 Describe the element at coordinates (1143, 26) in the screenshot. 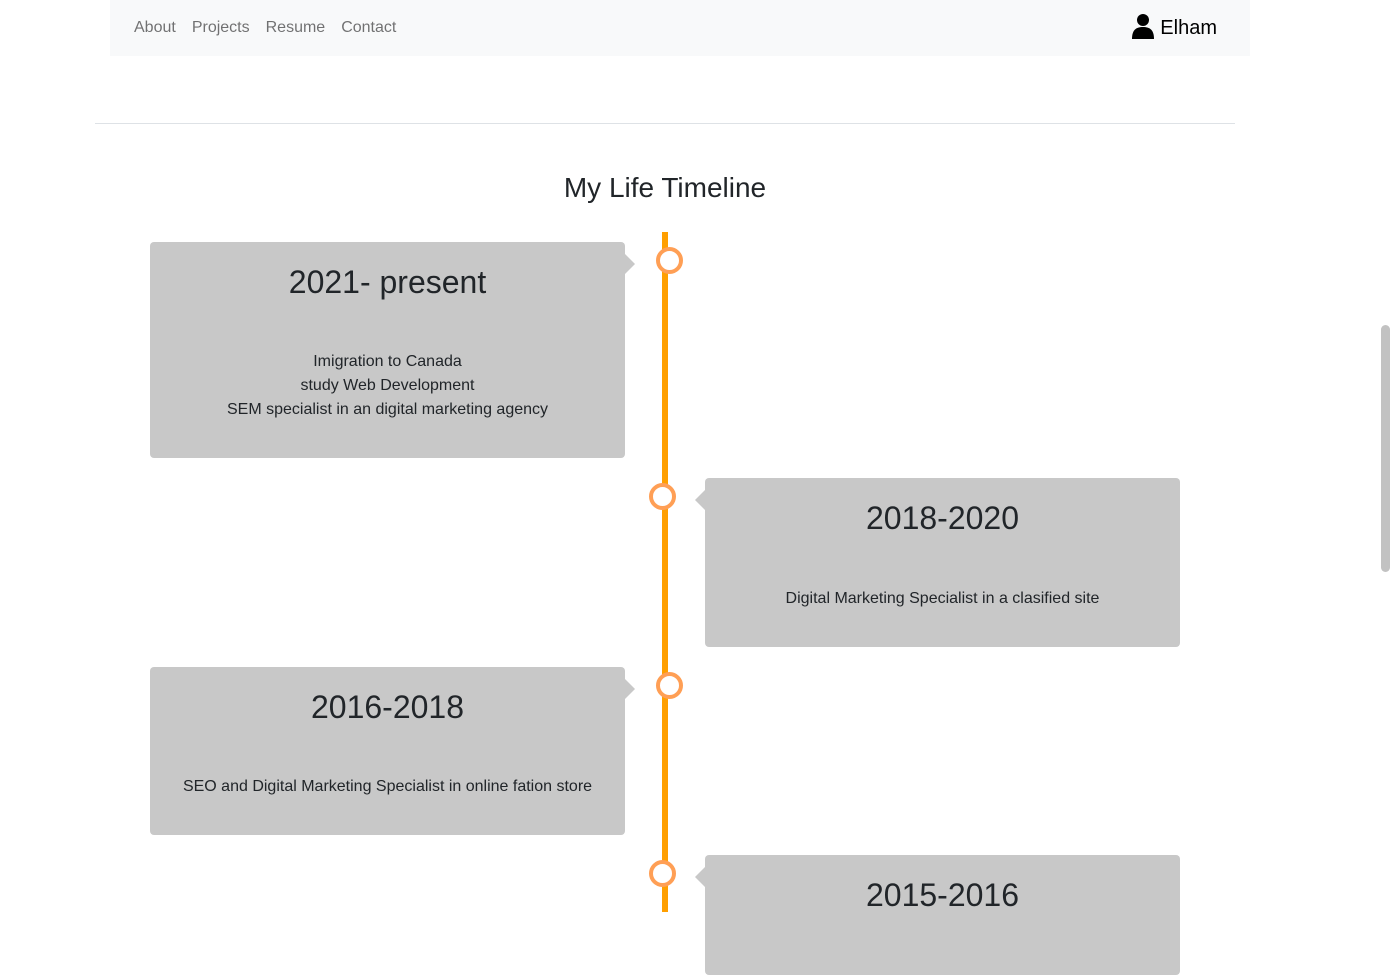

I see `user-icon` at that location.